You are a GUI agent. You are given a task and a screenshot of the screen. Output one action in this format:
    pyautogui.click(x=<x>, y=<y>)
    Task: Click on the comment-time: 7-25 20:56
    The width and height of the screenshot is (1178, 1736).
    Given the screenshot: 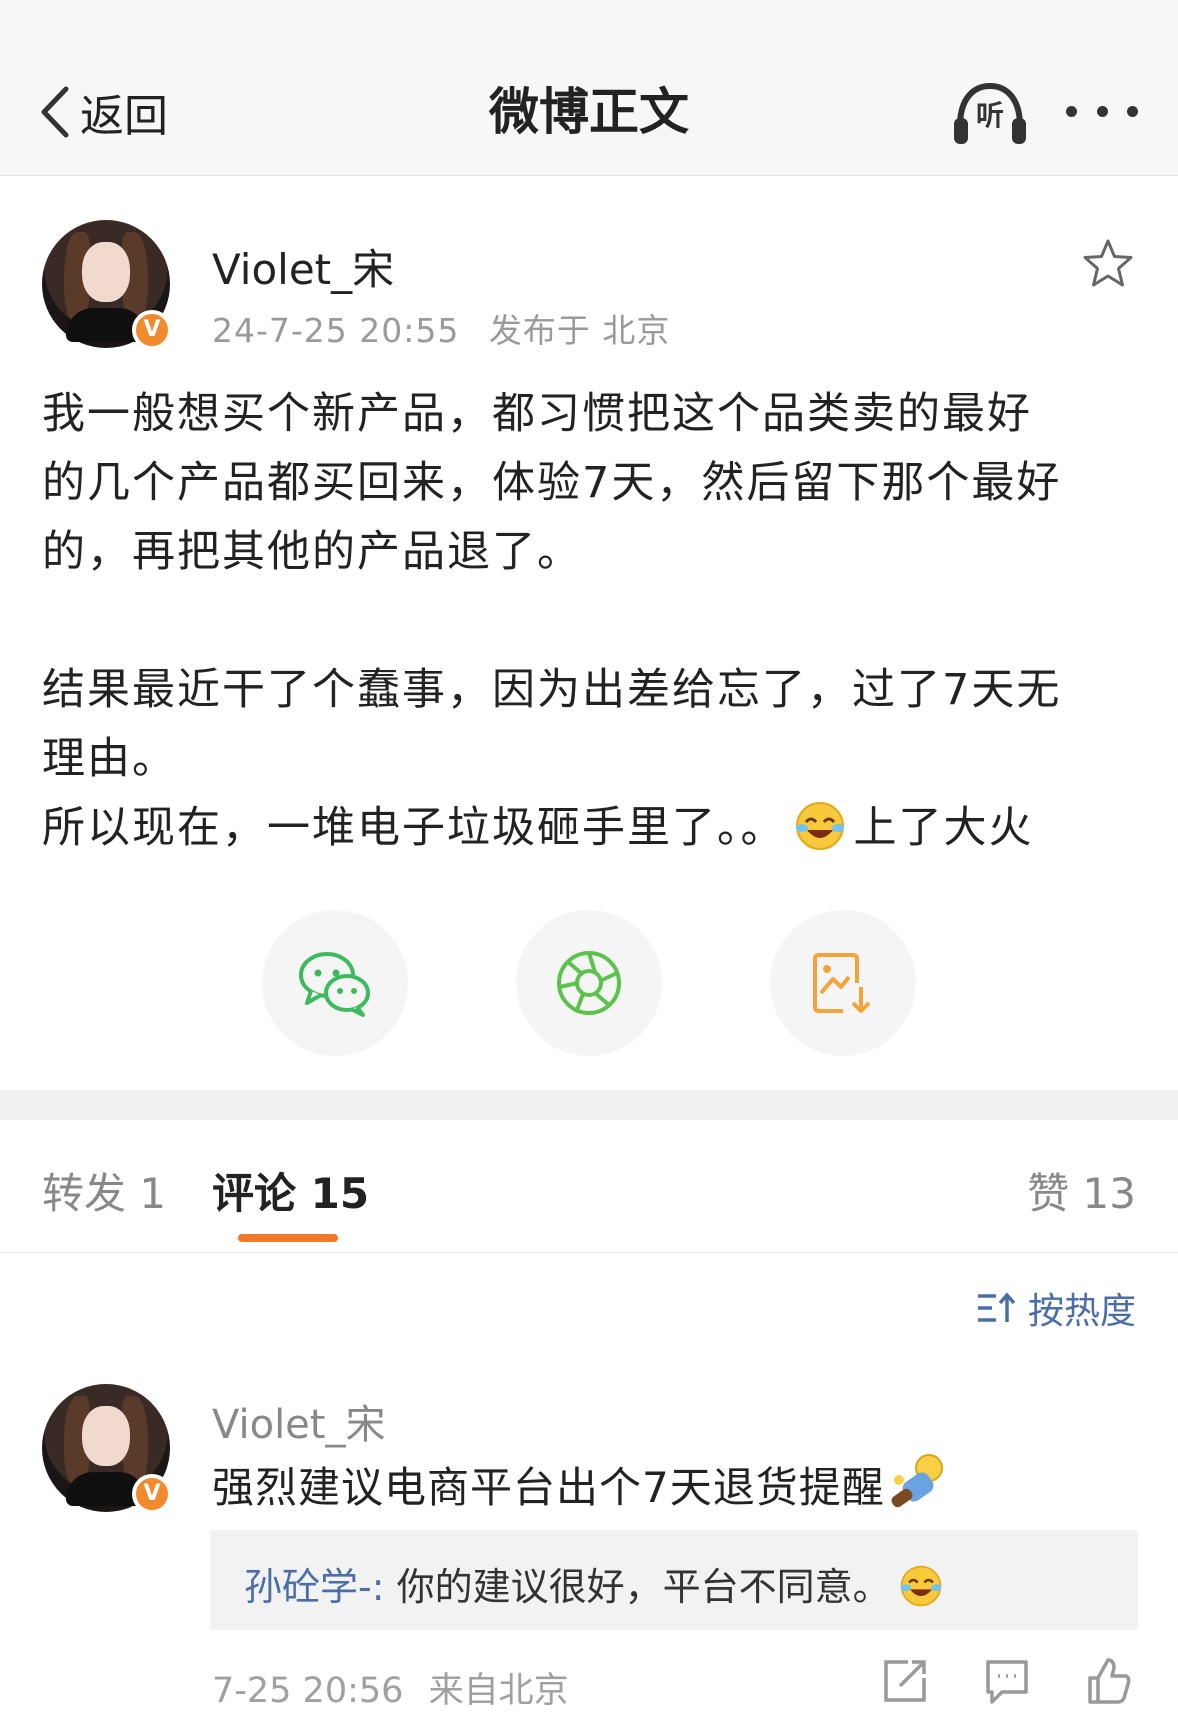 What is the action you would take?
    pyautogui.click(x=308, y=1691)
    